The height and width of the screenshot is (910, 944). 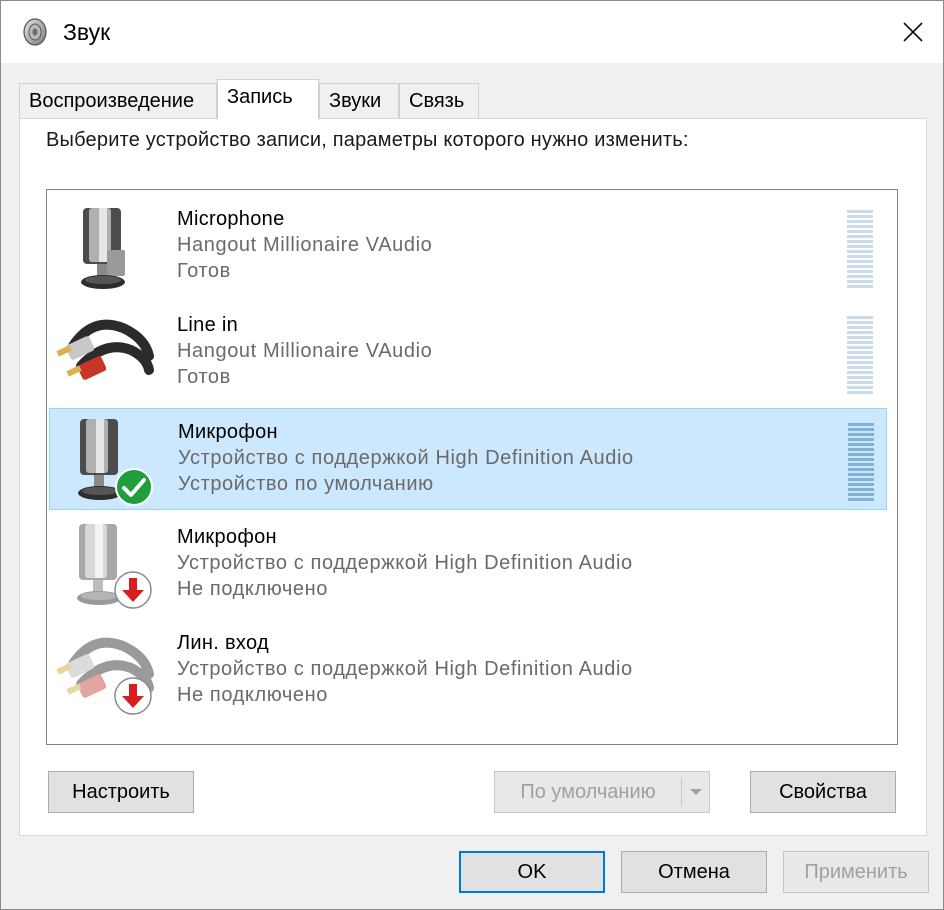 I want to click on line-in-cable-icon, so click(x=105, y=349).